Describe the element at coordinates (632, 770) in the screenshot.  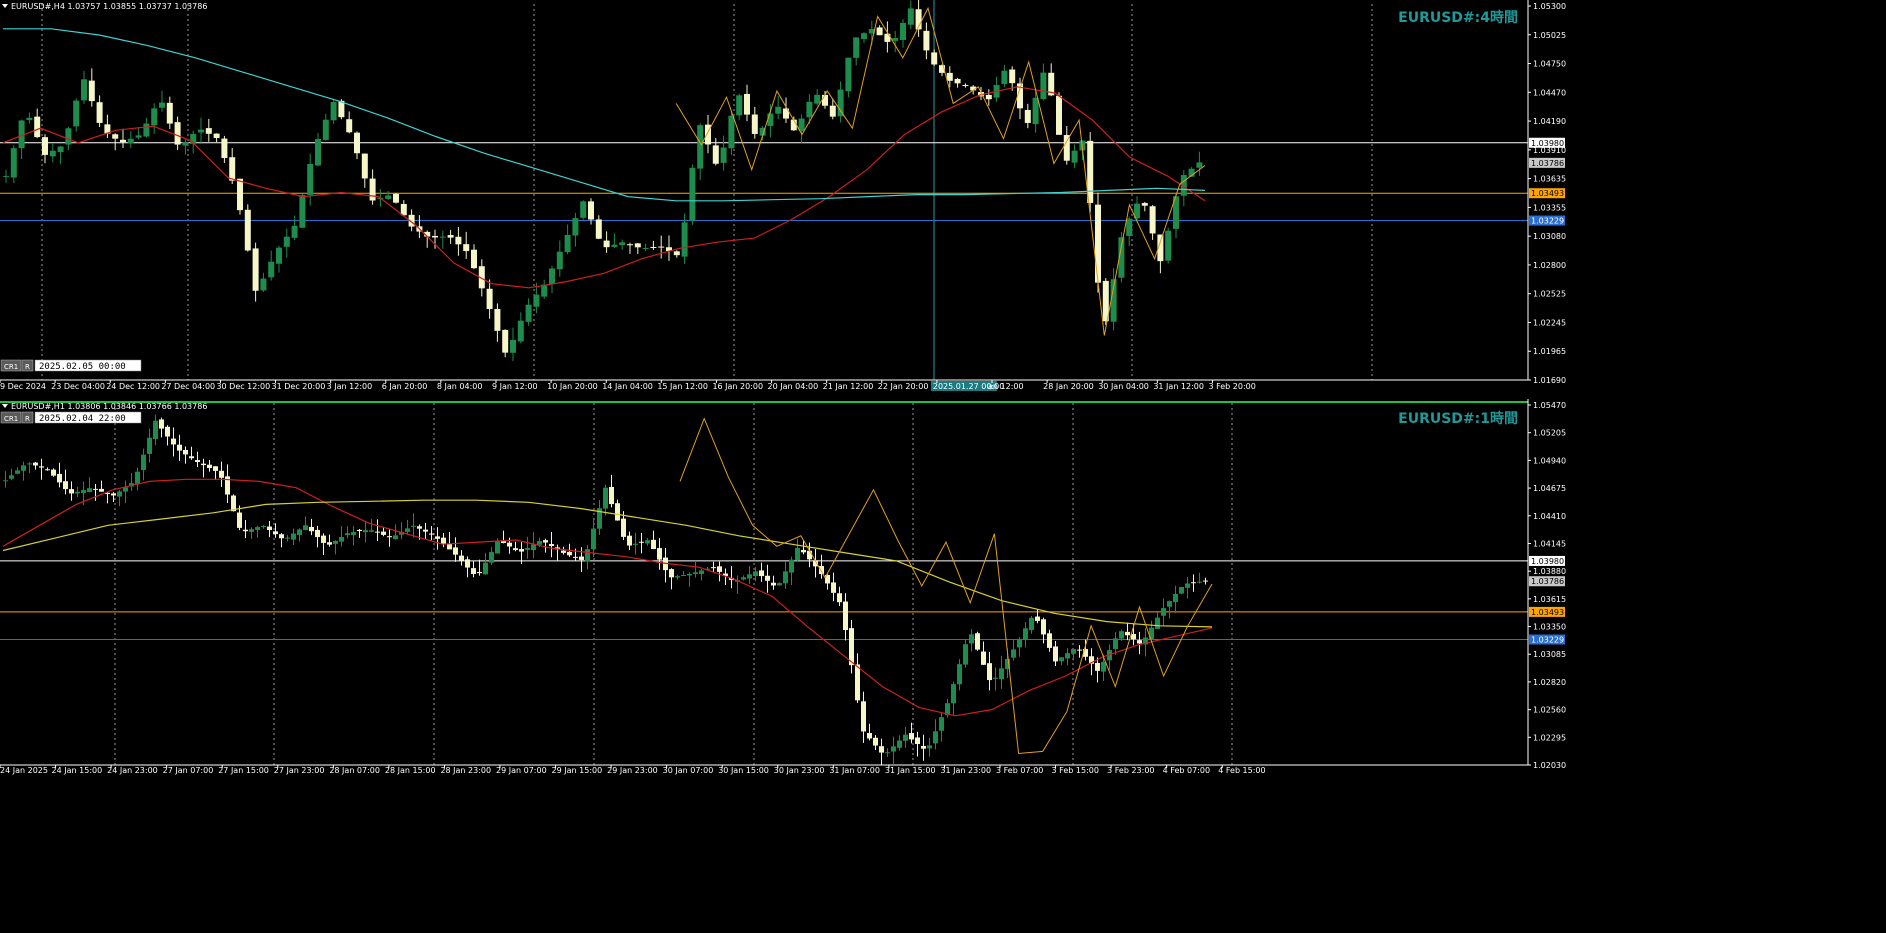
I see `time-tick-label: 29 Jan 23:00` at that location.